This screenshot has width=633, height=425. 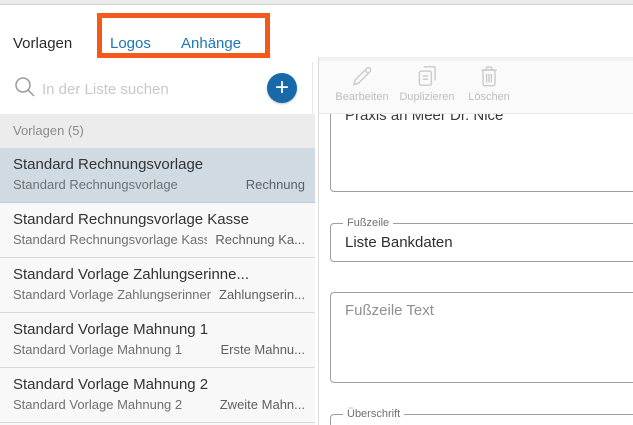 I want to click on list-group-header: Vorlagen (5), so click(x=157, y=131).